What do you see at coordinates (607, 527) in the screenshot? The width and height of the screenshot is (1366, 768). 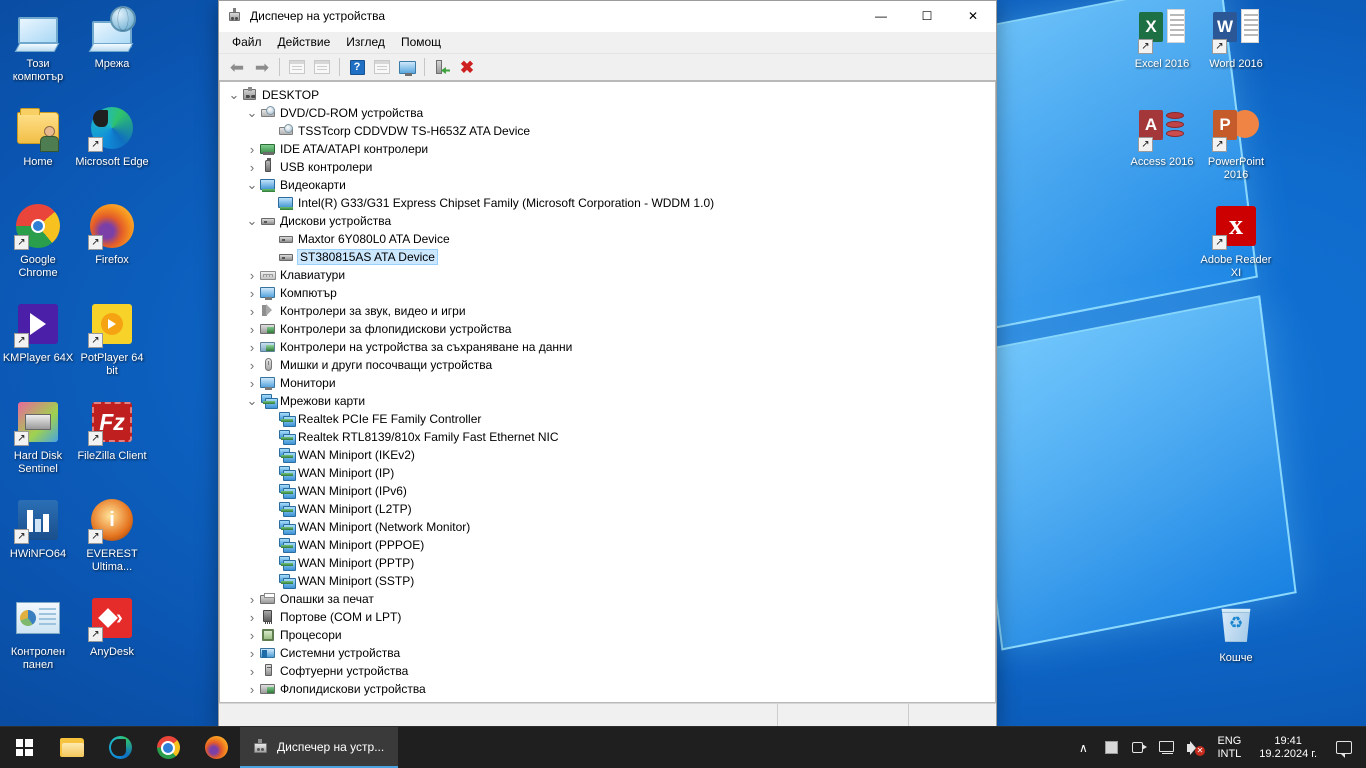 I see `tree-row: WAN Miniport (Network Monitor)` at bounding box center [607, 527].